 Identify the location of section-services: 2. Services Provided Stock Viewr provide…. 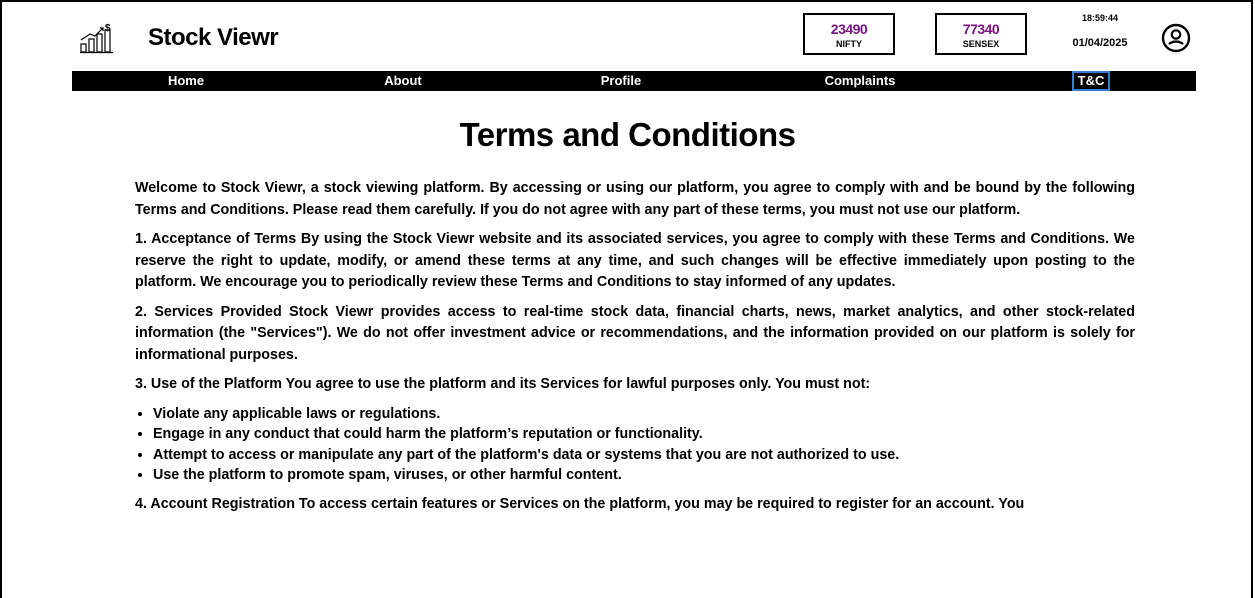
(635, 333).